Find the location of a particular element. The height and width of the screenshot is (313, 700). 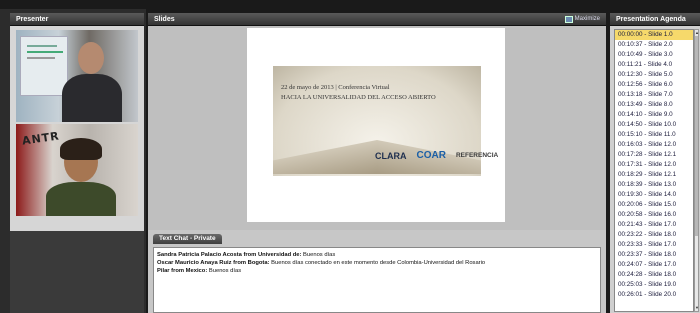

agenda-item: 00:24:07 - Slide 17.0 is located at coordinates (654, 265).